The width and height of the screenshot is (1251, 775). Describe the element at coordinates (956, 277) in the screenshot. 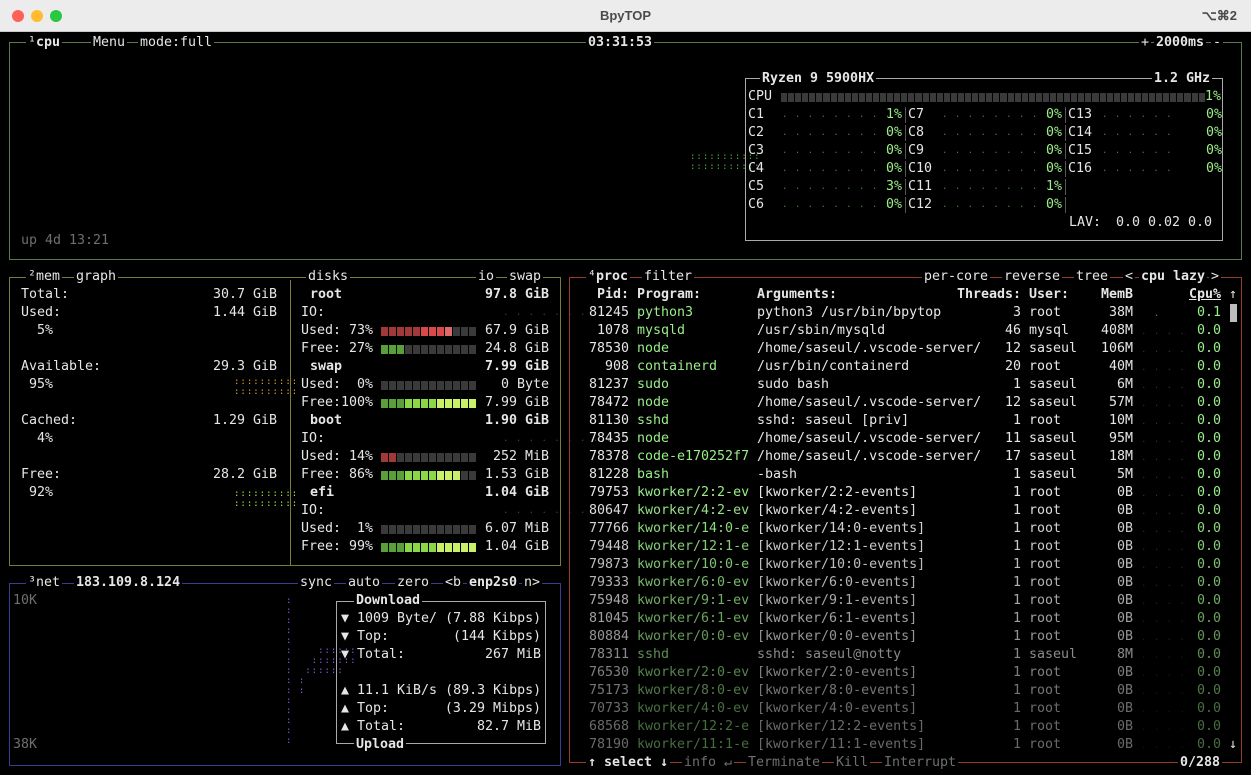

I see `per-core-toggle: per-core` at that location.